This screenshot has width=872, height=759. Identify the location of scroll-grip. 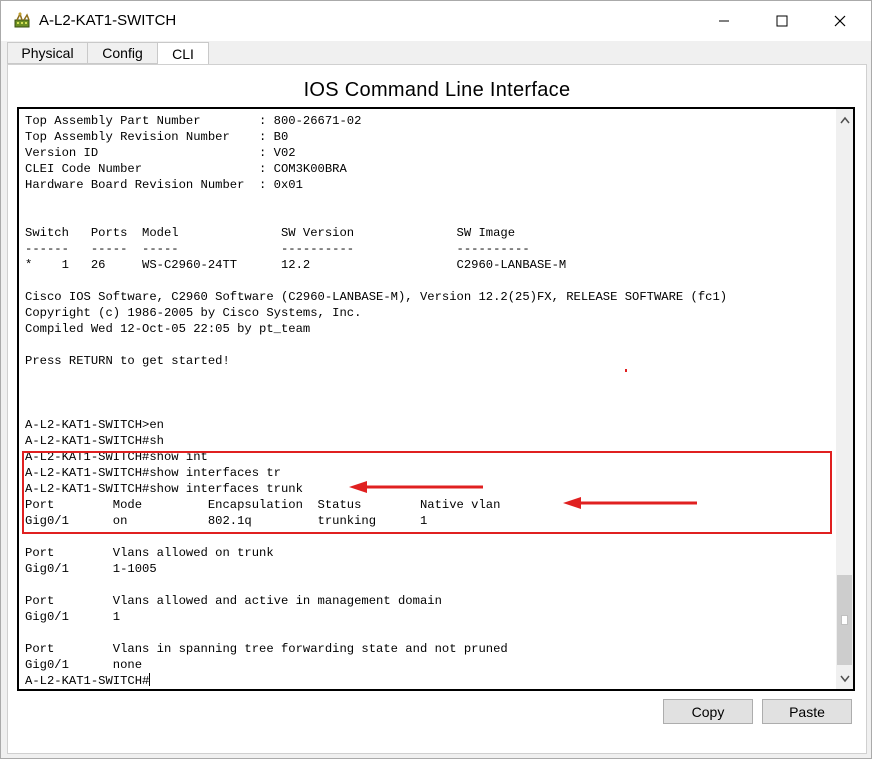
(844, 620).